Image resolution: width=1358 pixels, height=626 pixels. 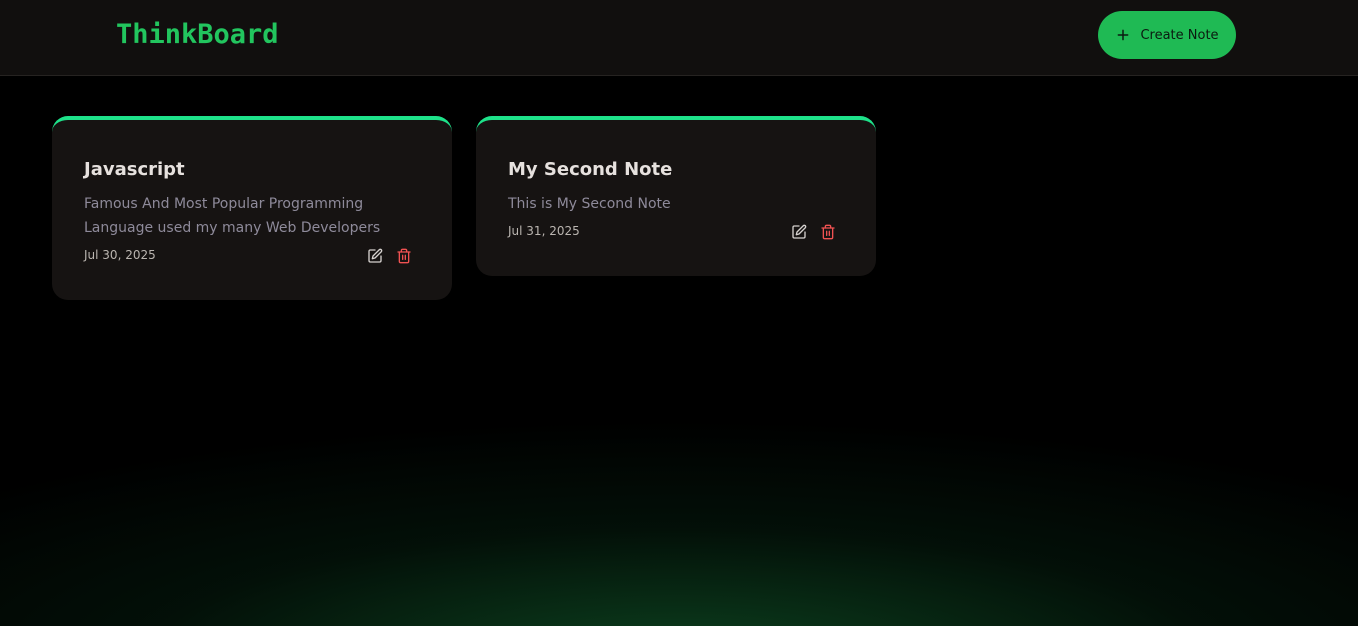 What do you see at coordinates (589, 204) in the screenshot?
I see `note-content: This is My Second Note` at bounding box center [589, 204].